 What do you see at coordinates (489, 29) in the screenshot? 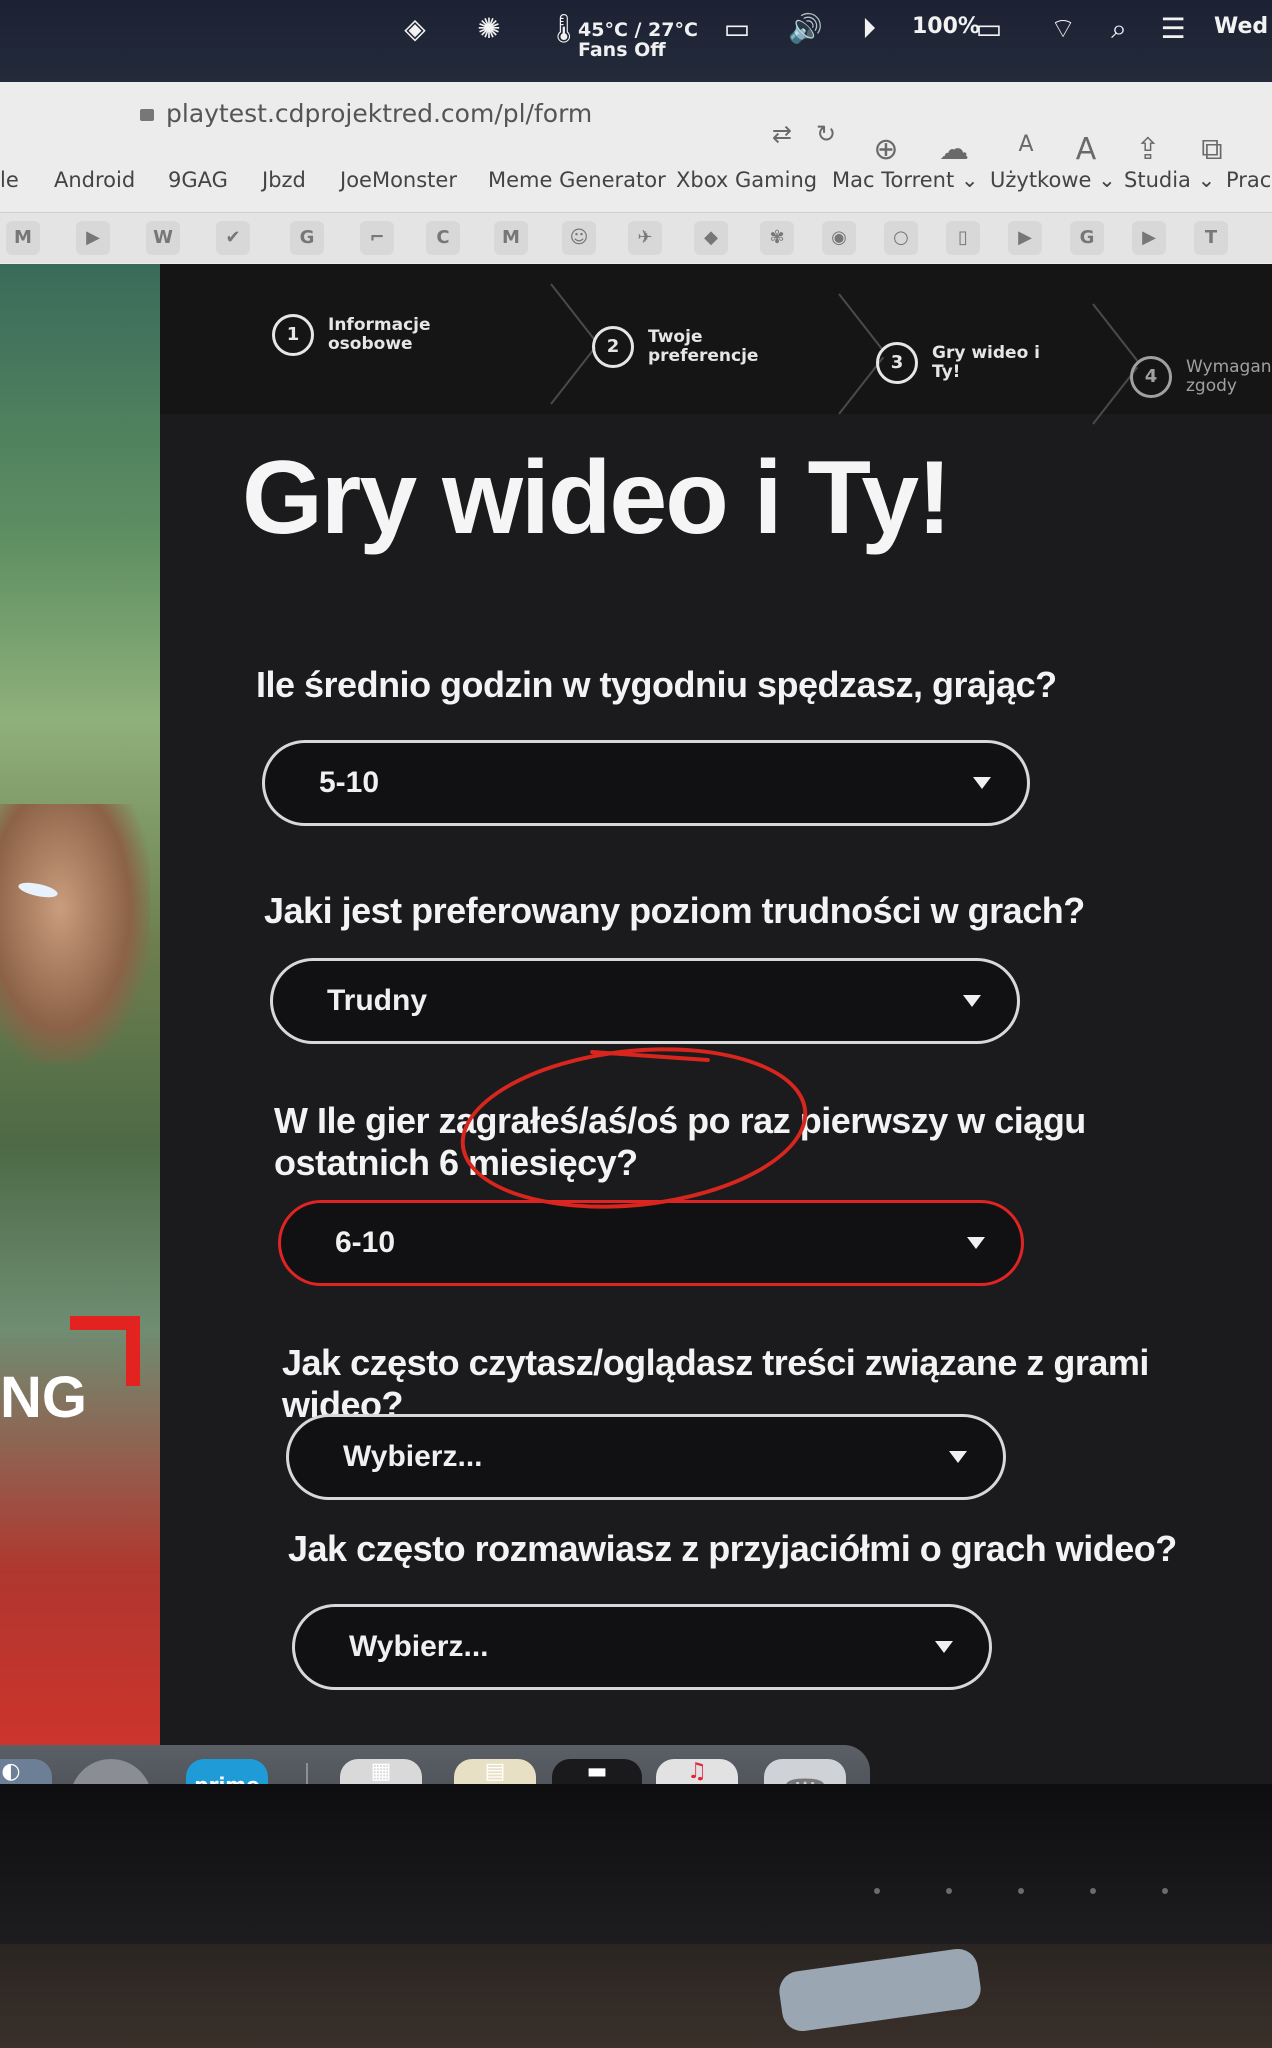
I see `steelseries-icon: ✺` at bounding box center [489, 29].